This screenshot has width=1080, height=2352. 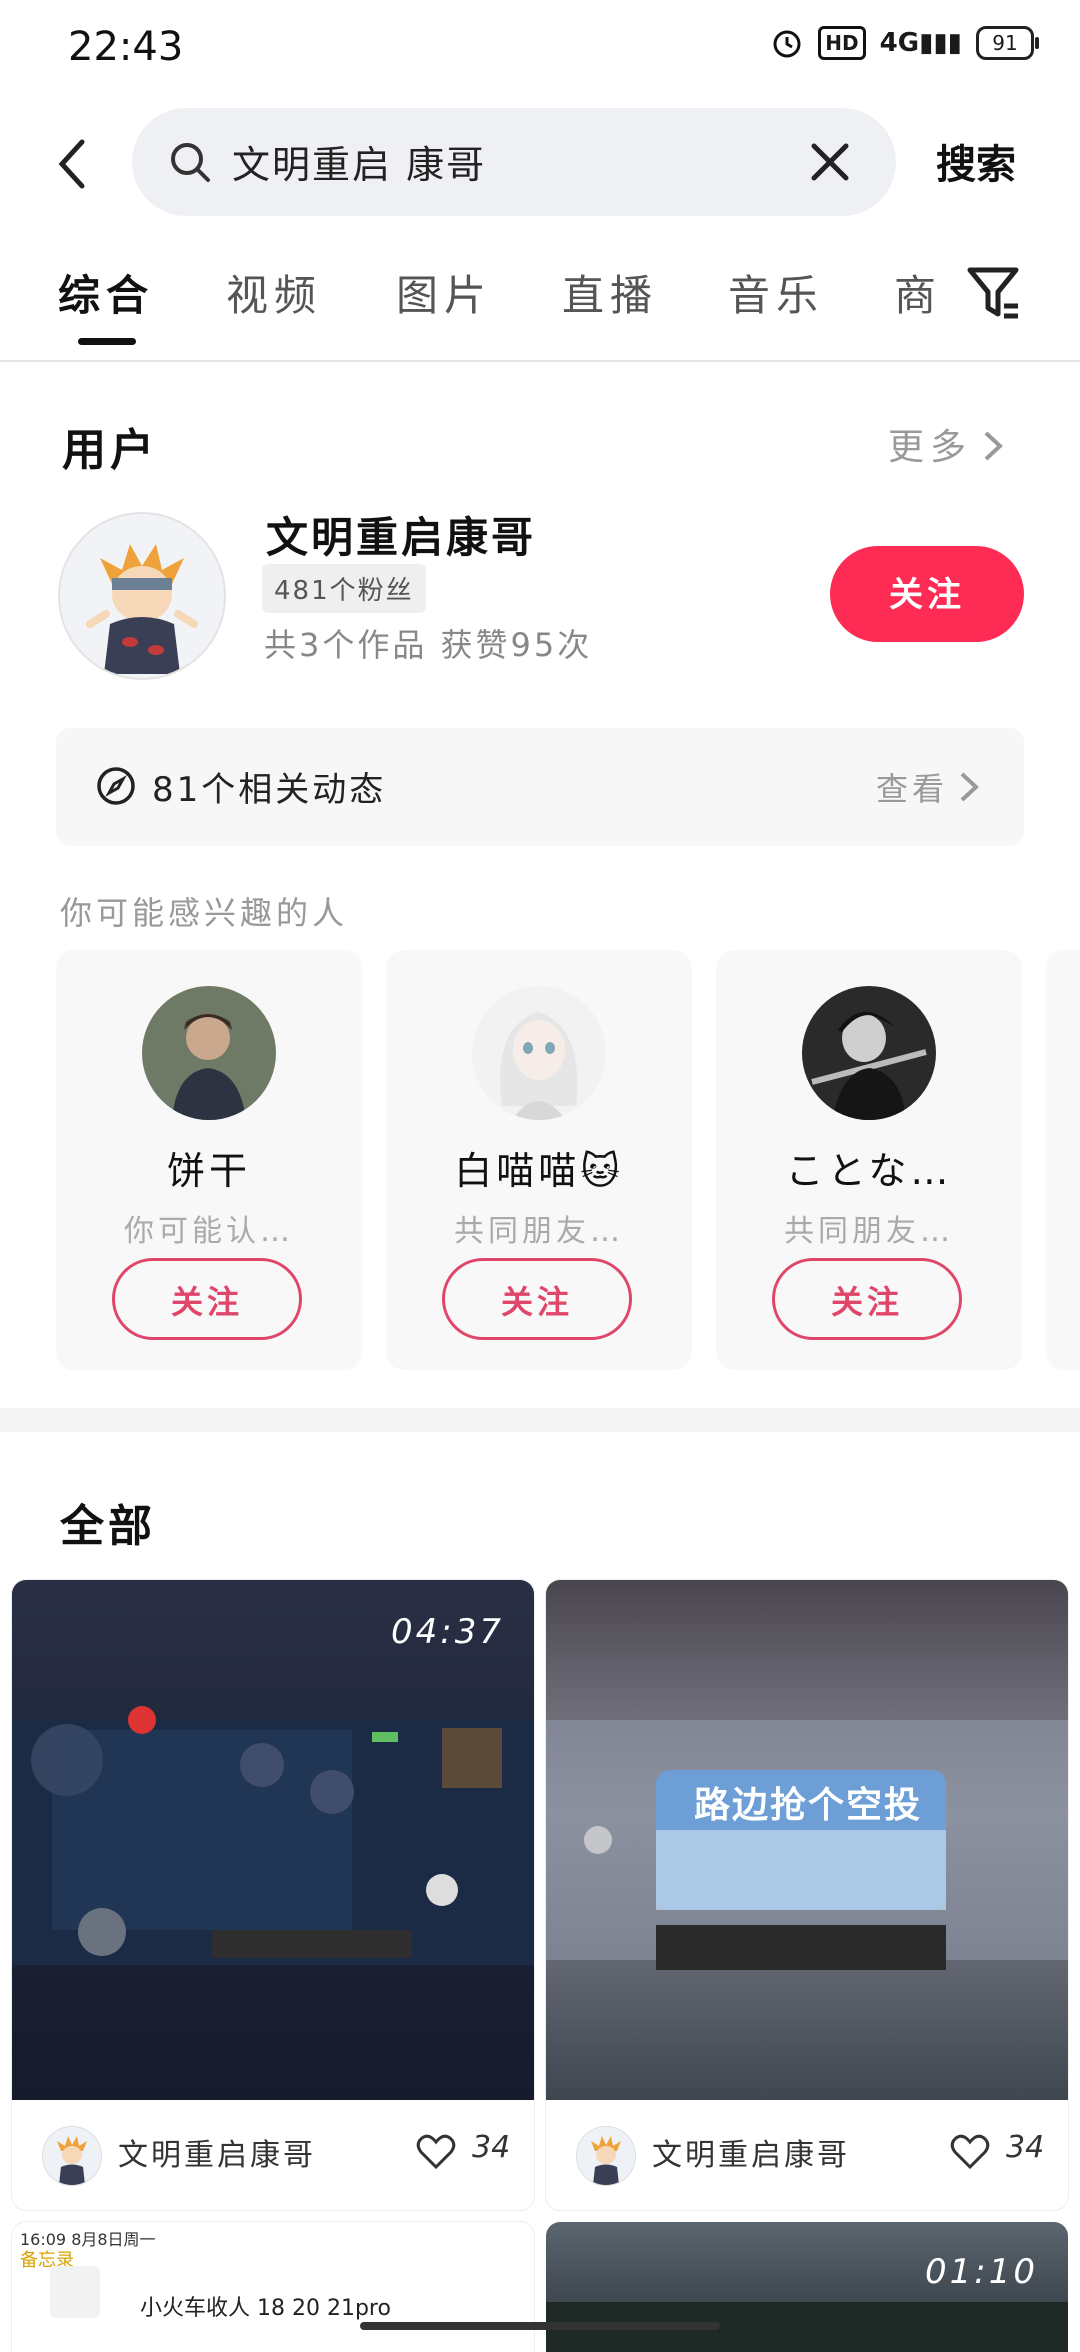 What do you see at coordinates (540, 2326) in the screenshot?
I see `home-indicator` at bounding box center [540, 2326].